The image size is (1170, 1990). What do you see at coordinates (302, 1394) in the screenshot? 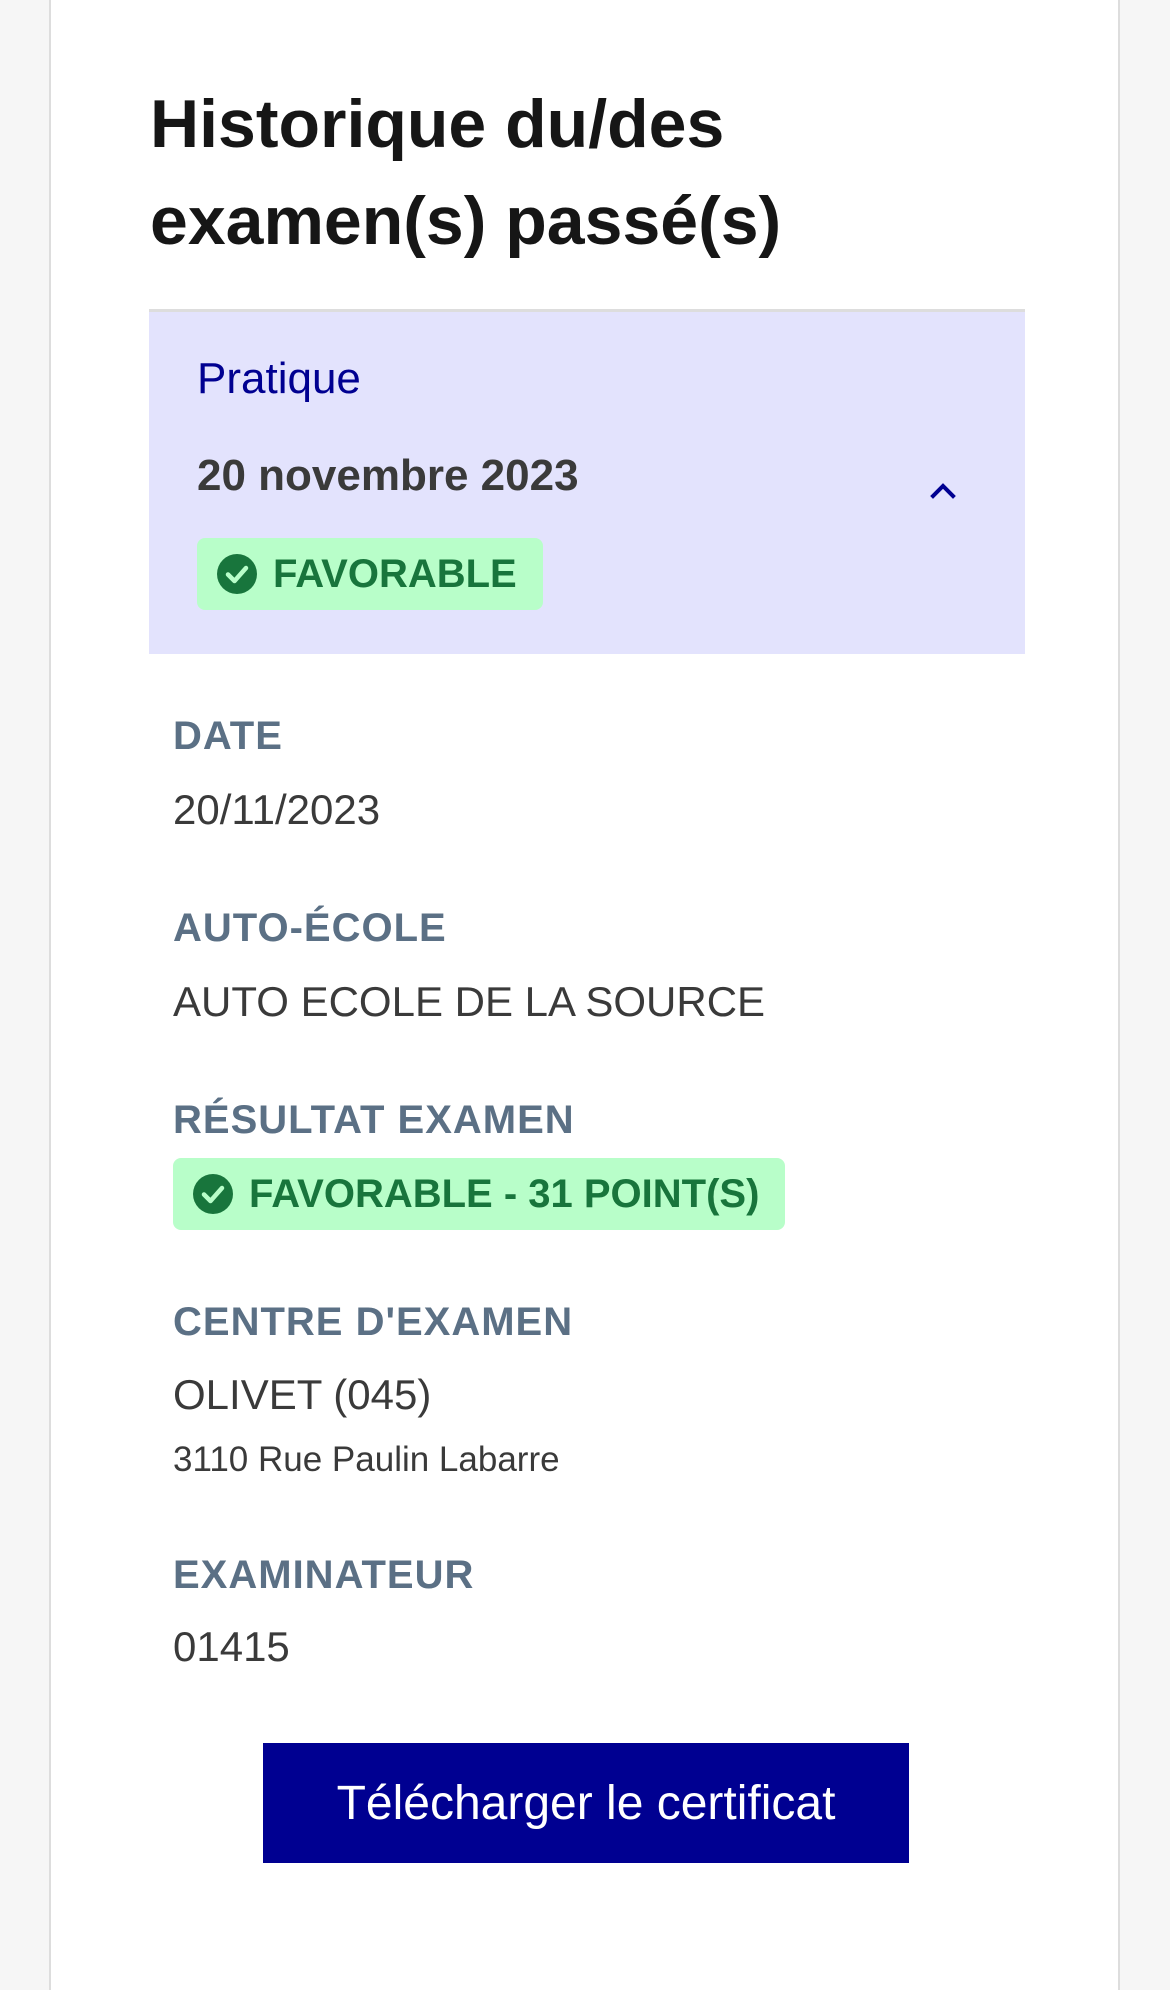
I see `exam-center-value: OLIVET (045)` at bounding box center [302, 1394].